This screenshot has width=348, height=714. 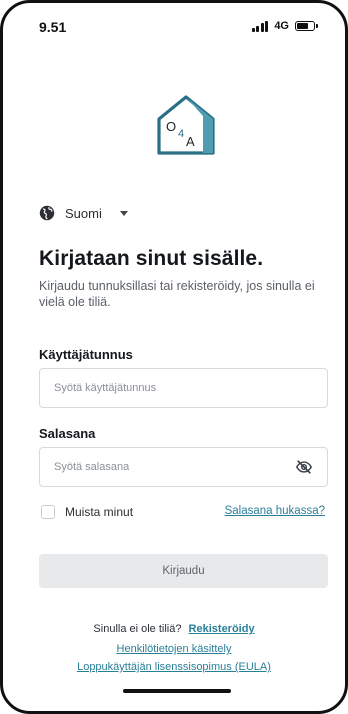 I want to click on status-bar: 9.51 4G, so click(x=174, y=28).